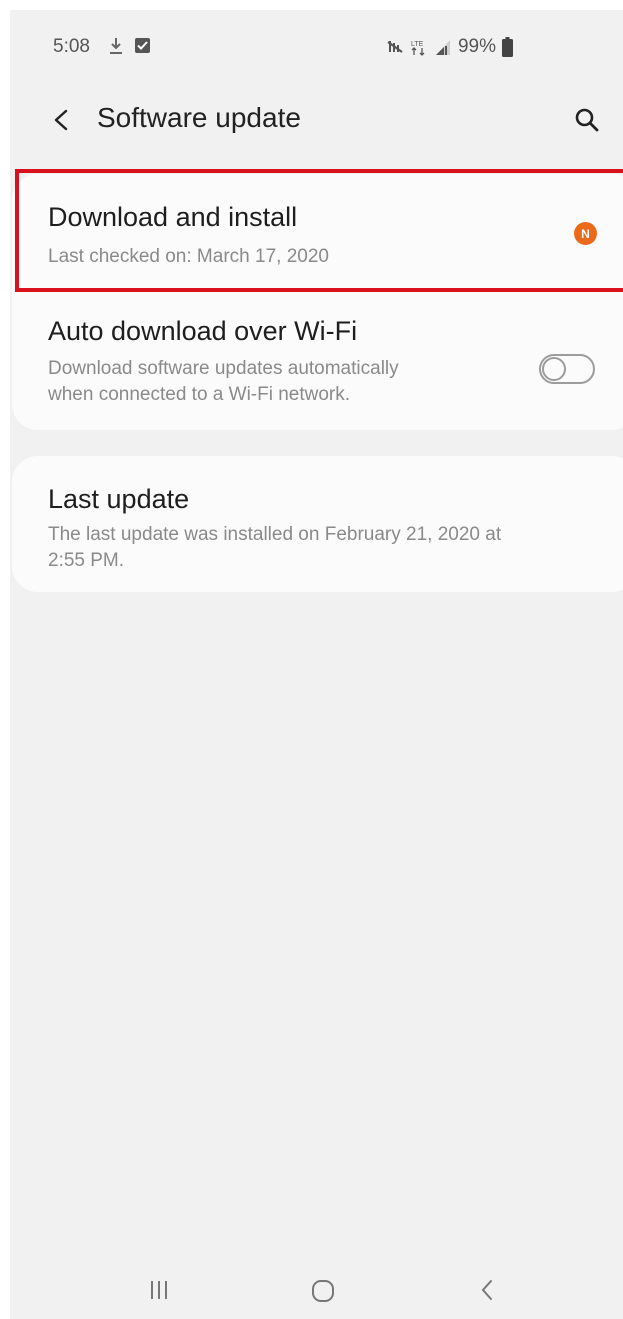  Describe the element at coordinates (223, 368) in the screenshot. I see `auto-download-subtitle-line1: Download software updates automatically` at that location.